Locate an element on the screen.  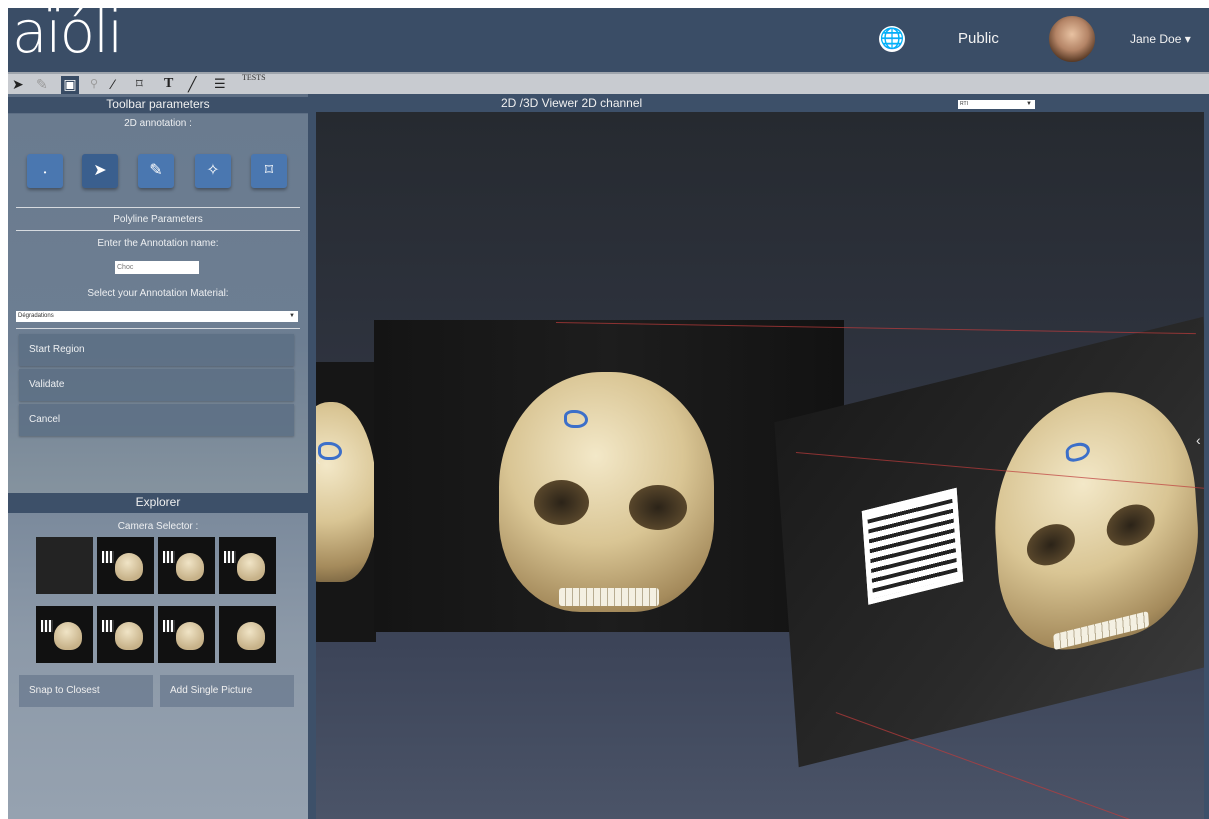
line-icon: ╱ is located at coordinates (192, 84).